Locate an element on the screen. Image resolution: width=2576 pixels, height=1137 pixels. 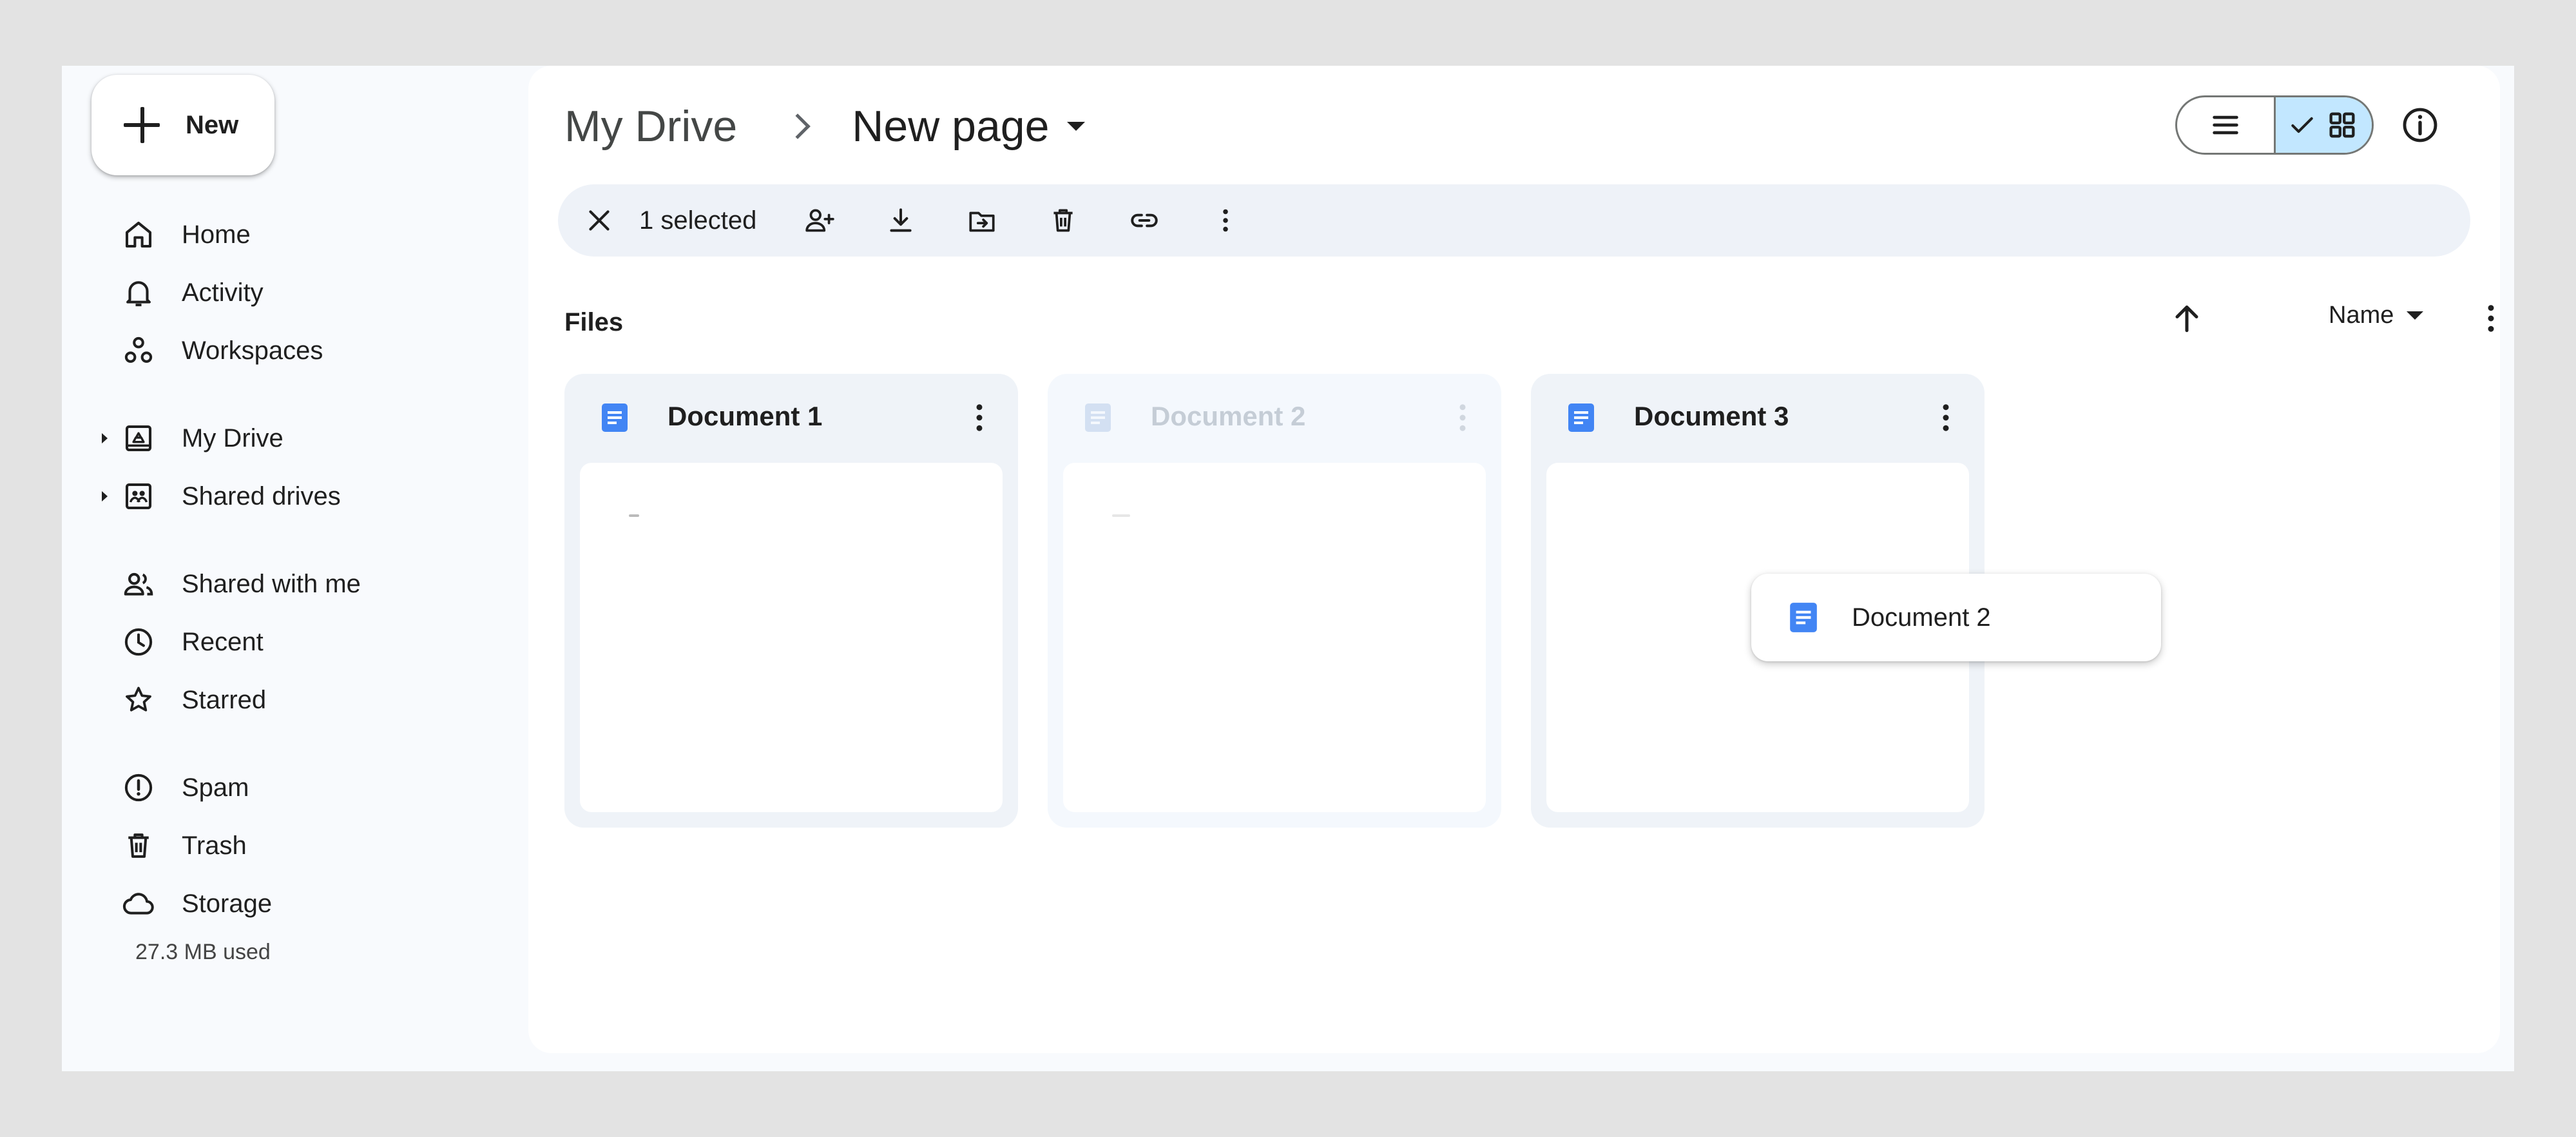
sidebar-item-workspaces: Workspaces is located at coordinates (222, 350).